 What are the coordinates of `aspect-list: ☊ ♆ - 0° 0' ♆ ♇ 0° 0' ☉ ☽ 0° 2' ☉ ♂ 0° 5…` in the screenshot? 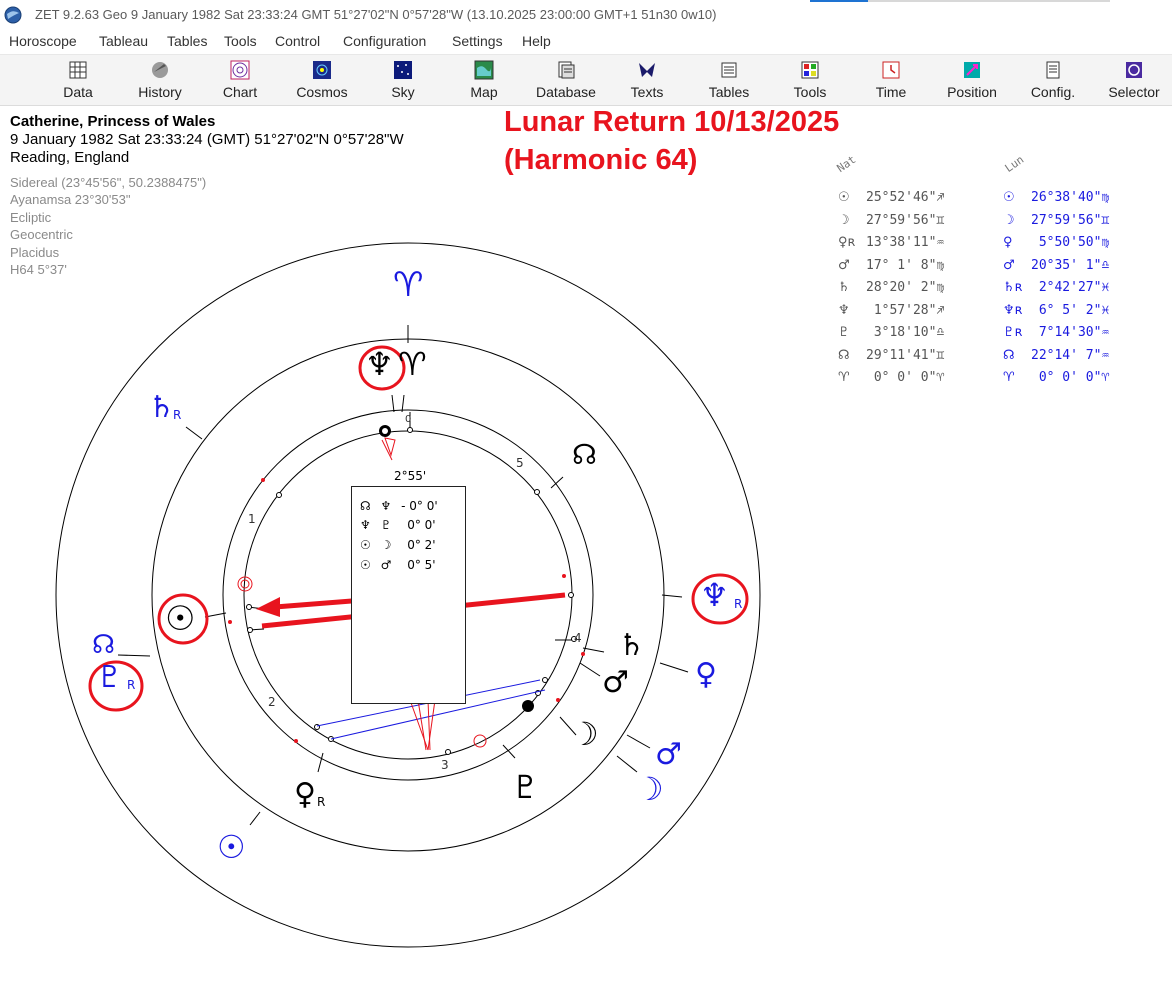 It's located at (408, 595).